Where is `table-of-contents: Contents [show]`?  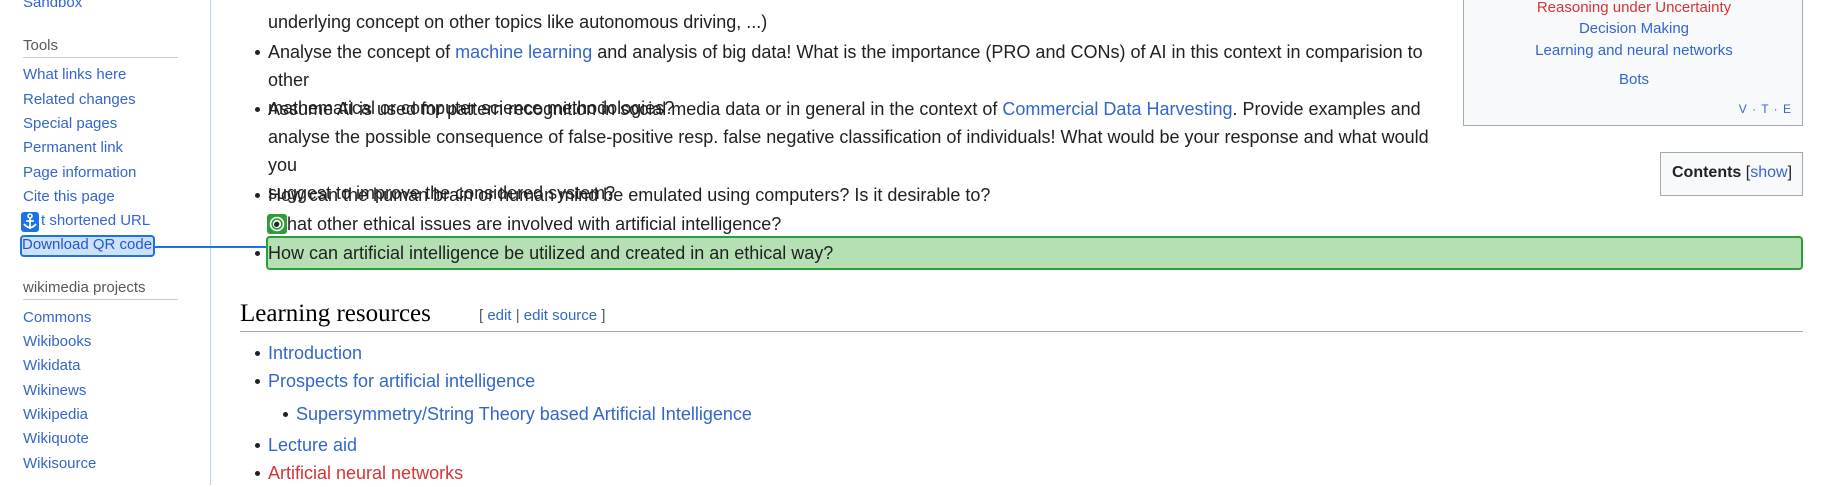
table-of-contents: Contents [show] is located at coordinates (1731, 174).